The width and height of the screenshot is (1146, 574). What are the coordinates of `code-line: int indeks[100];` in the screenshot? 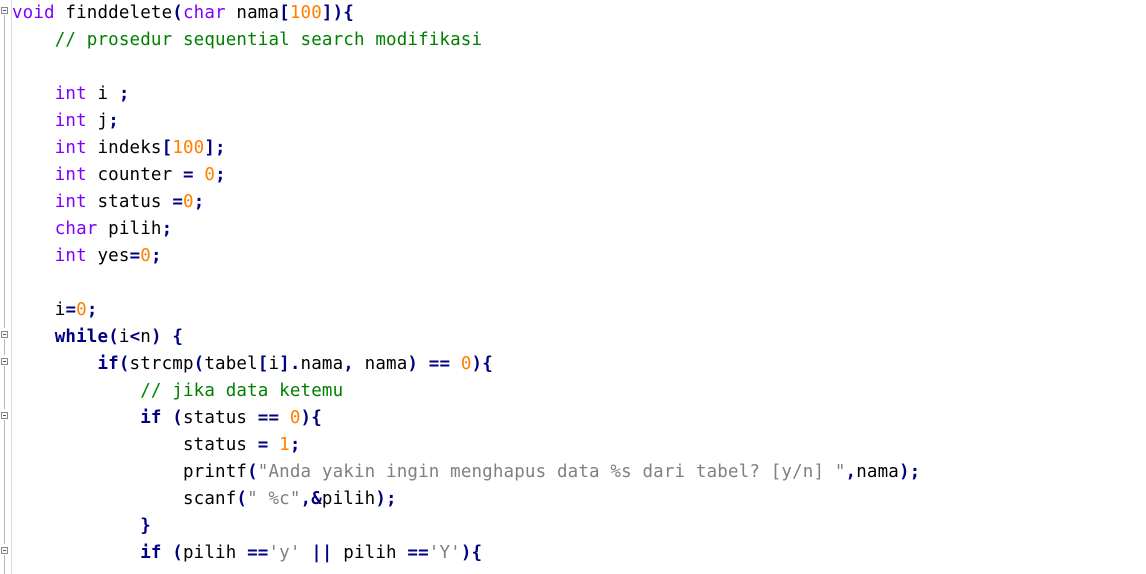 It's located at (466, 148).